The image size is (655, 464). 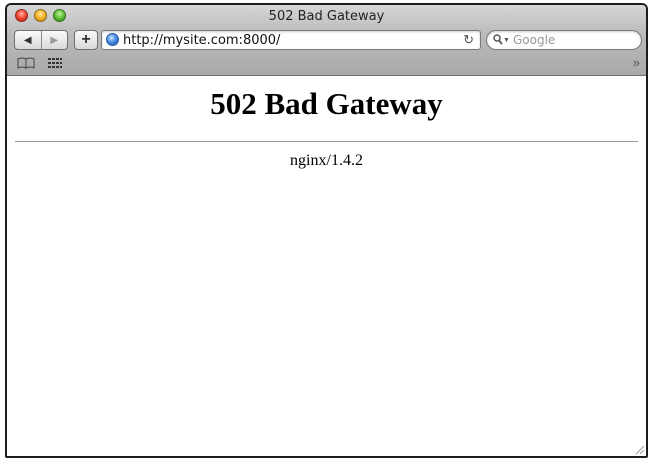 I want to click on page-heading: 502 Bad Gateway, so click(x=326, y=103).